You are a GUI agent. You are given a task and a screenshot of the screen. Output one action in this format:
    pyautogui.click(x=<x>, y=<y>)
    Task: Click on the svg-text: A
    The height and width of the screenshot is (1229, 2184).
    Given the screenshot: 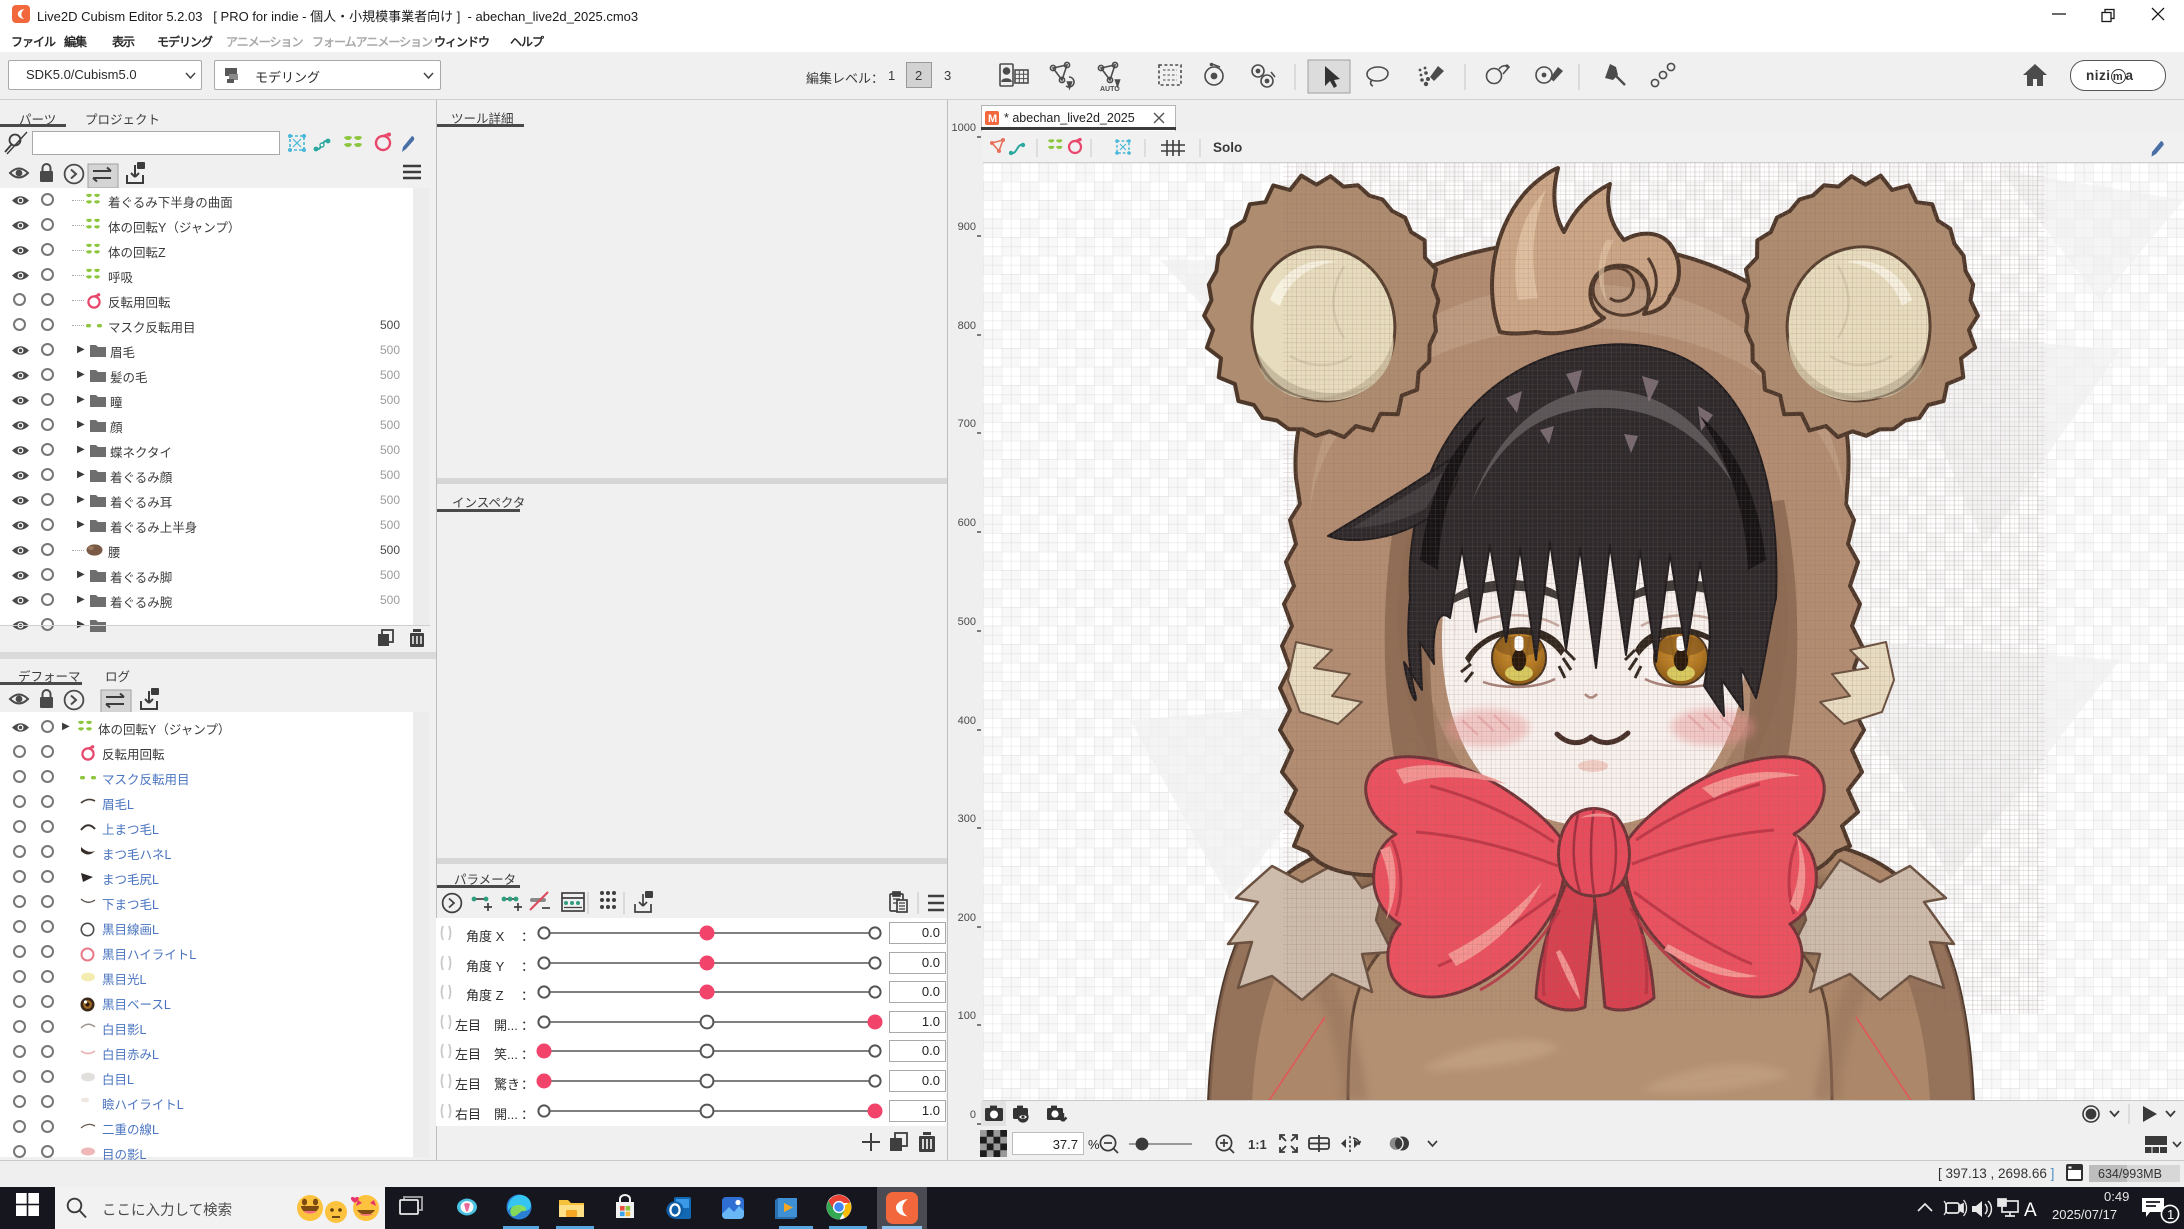 What is the action you would take?
    pyautogui.click(x=2030, y=1210)
    